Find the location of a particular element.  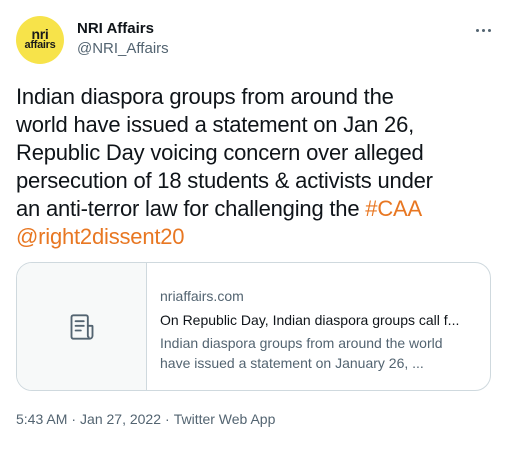

card-thumbnail is located at coordinates (82, 326).